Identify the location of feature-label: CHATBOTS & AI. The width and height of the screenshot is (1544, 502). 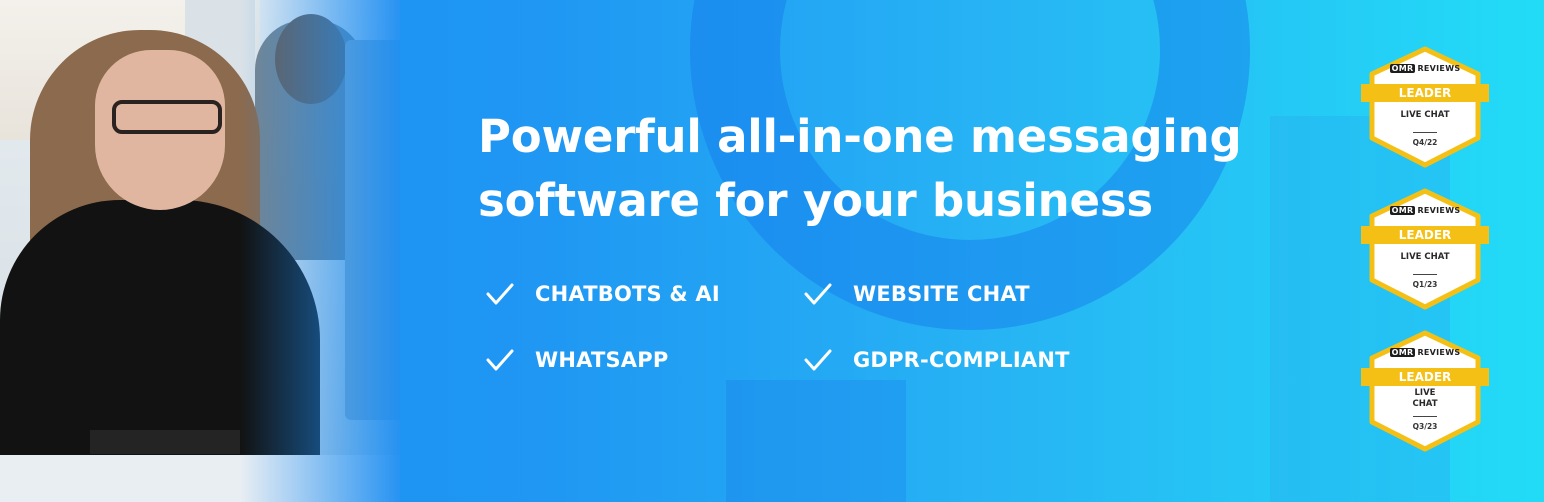
(627, 294).